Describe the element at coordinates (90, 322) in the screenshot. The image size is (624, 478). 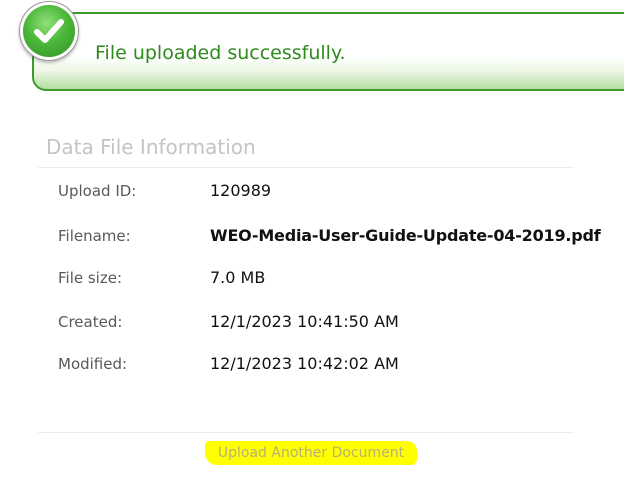
I see `created-label: Created:` at that location.